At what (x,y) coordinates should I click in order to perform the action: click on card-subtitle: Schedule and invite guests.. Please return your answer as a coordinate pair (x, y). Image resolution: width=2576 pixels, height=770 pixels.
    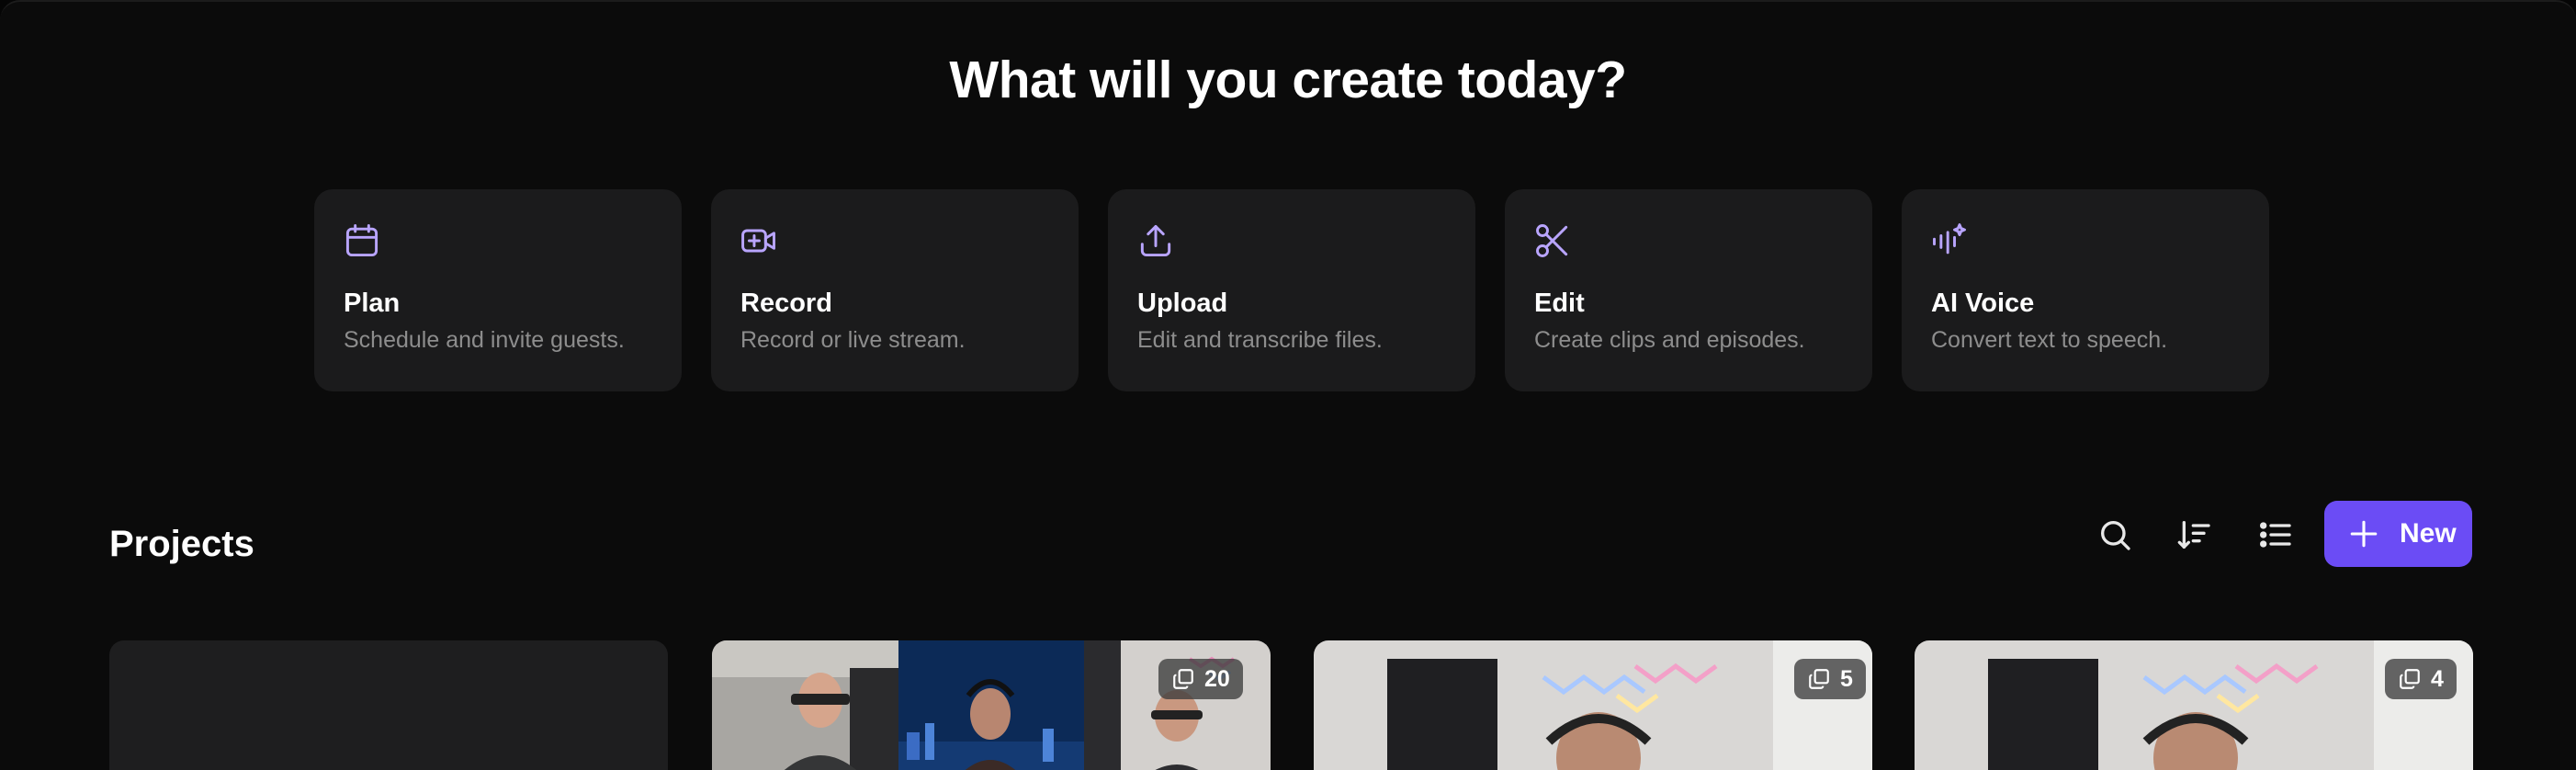
    Looking at the image, I should click on (484, 340).